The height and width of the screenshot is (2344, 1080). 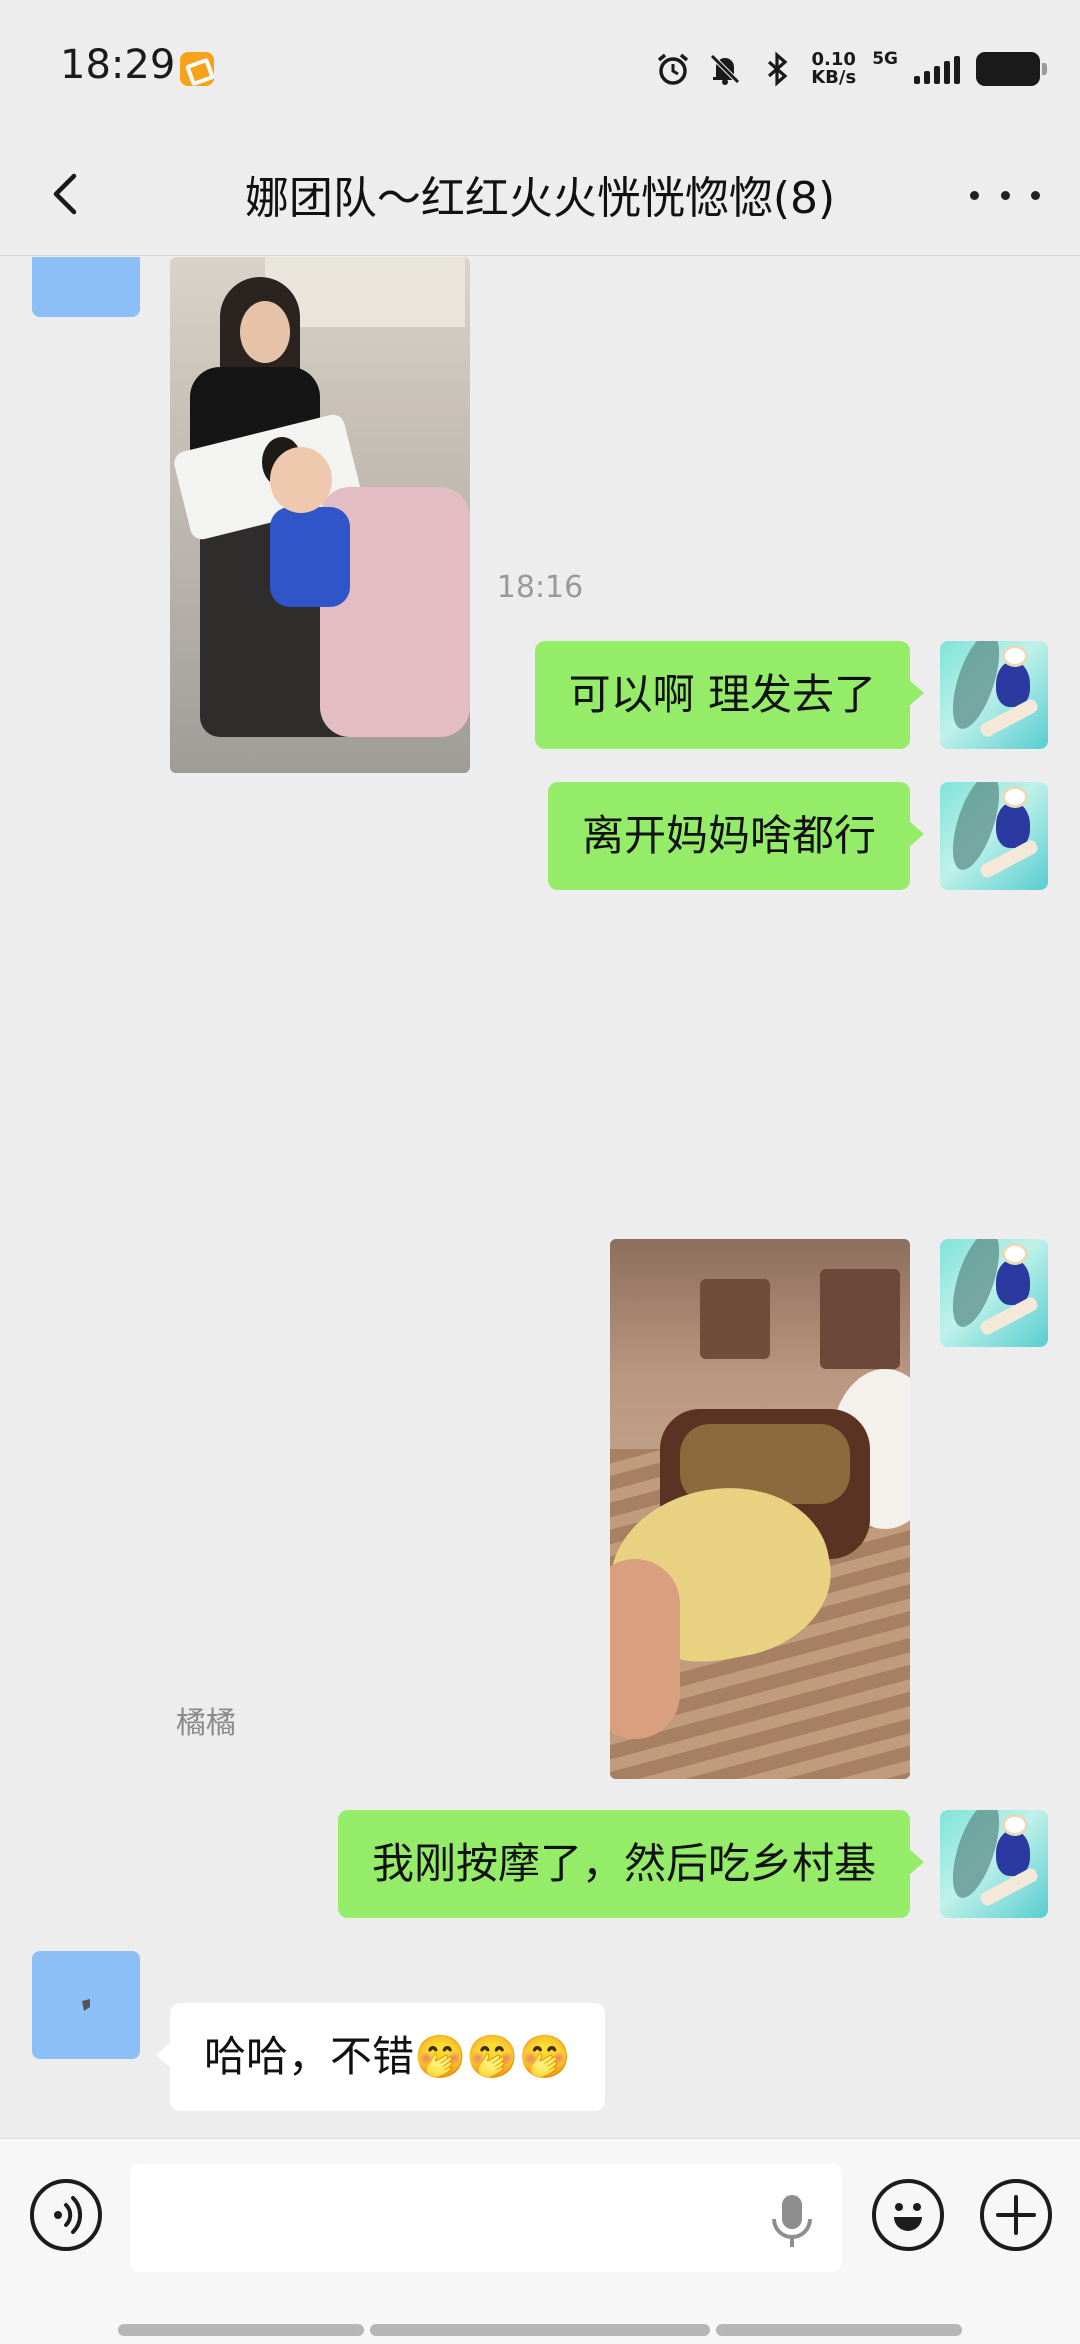 I want to click on network-speed: 0.10 KB/s, so click(x=833, y=69).